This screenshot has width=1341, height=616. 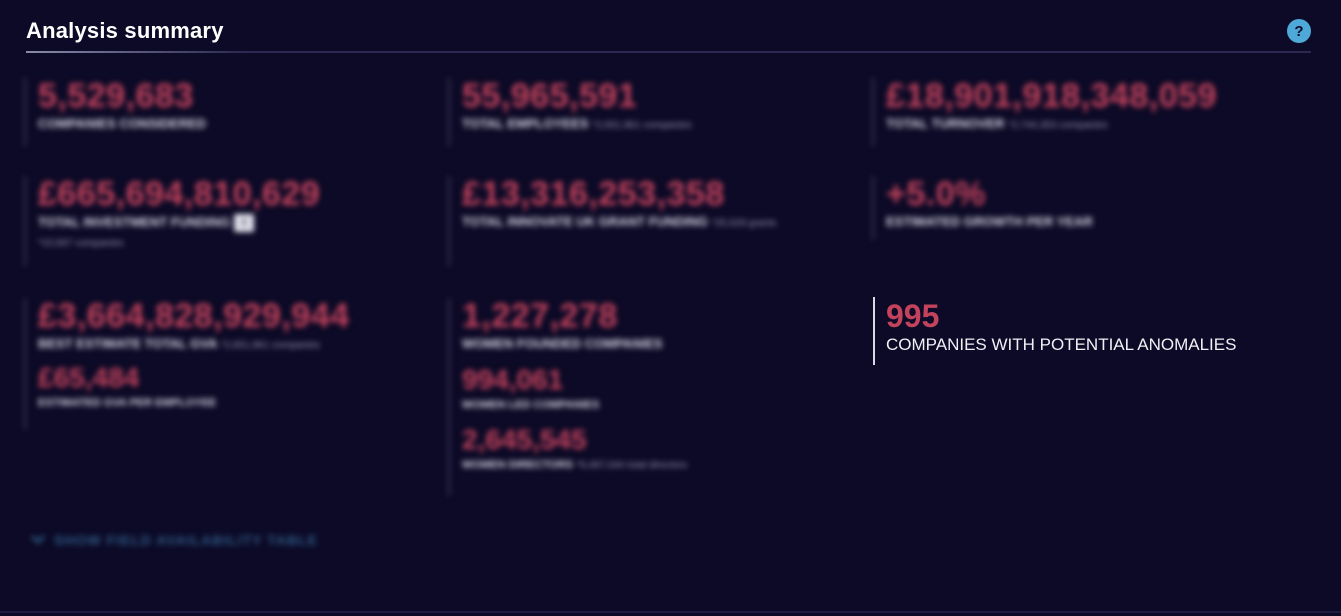 I want to click on header-divider-accent, so click(x=136, y=52).